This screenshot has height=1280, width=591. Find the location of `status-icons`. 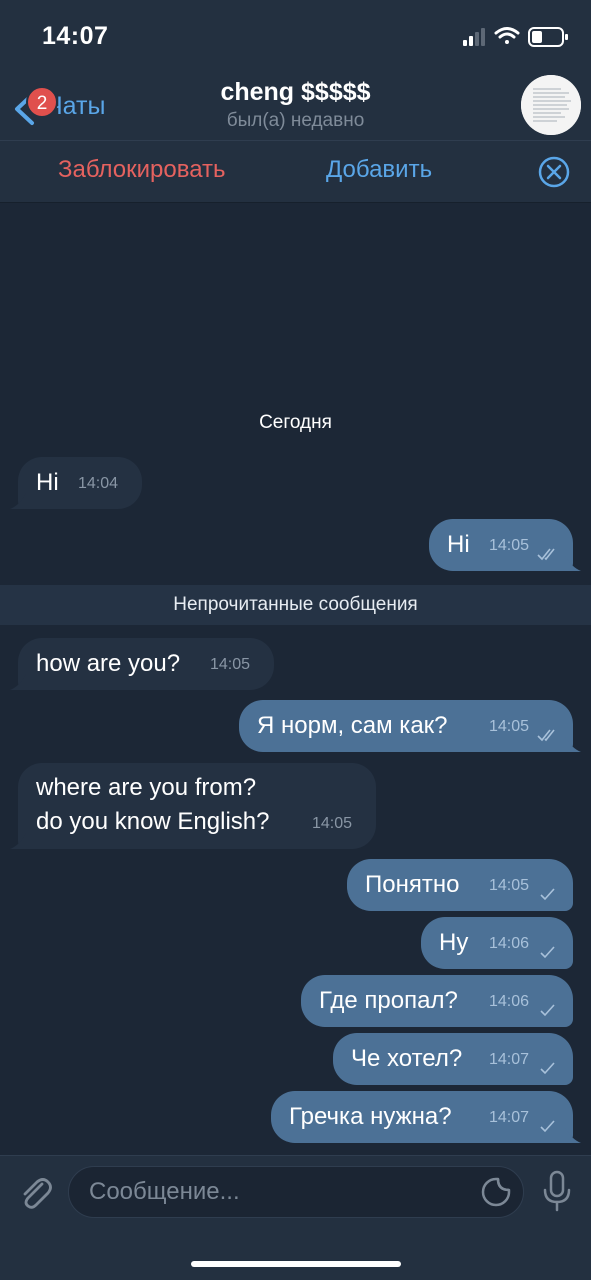

status-icons is located at coordinates (515, 37).